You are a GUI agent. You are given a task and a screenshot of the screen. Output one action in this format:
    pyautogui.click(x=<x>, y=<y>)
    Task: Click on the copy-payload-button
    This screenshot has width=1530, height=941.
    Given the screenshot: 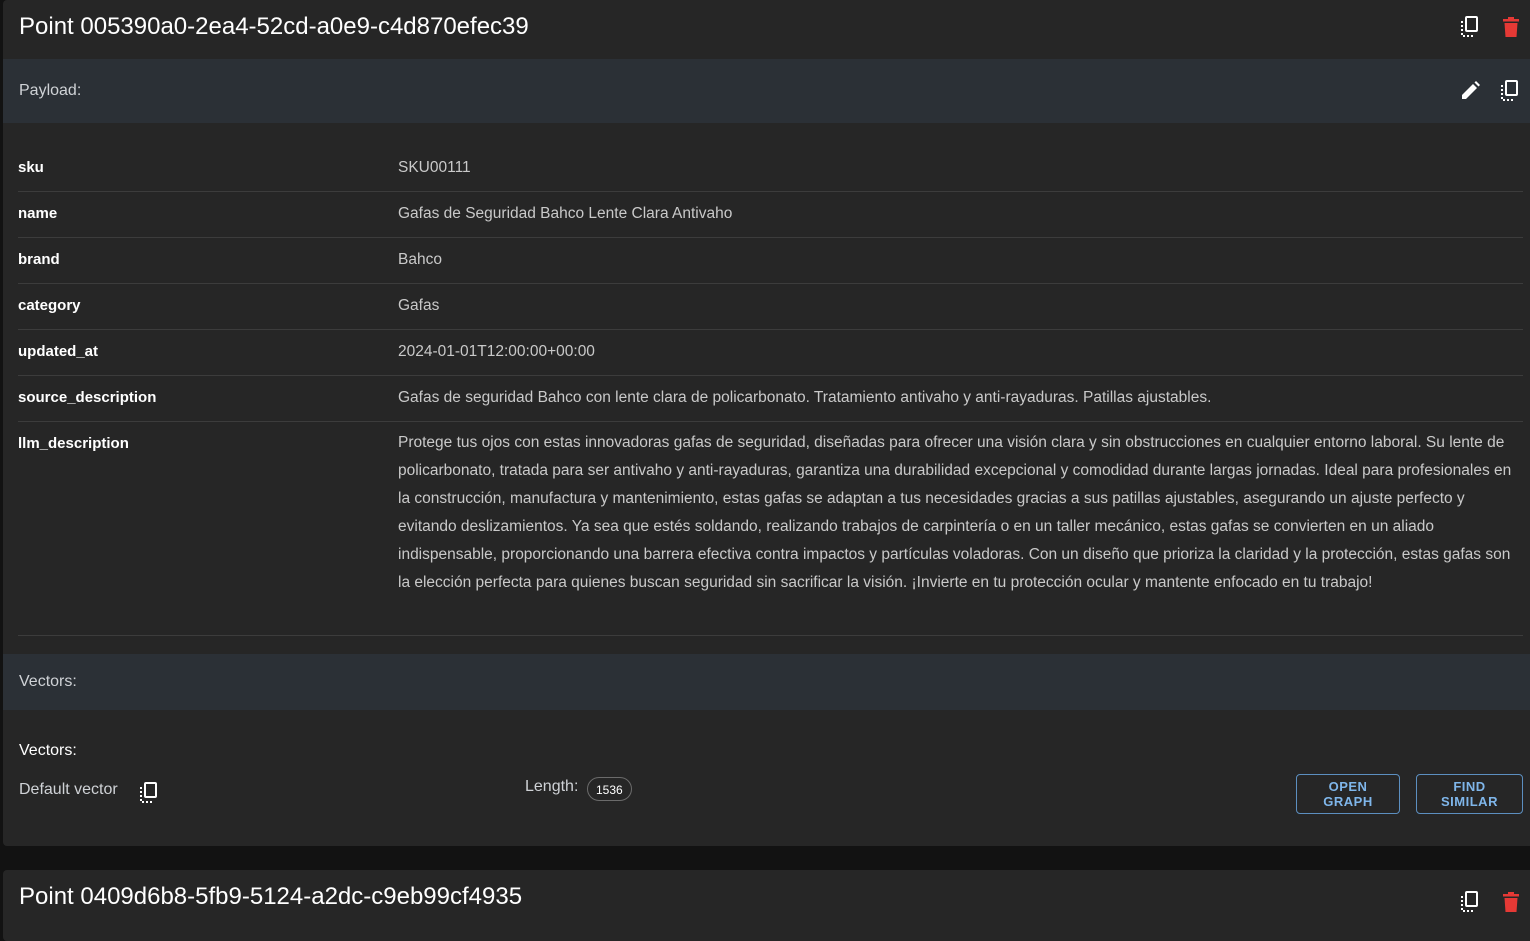 What is the action you would take?
    pyautogui.click(x=1510, y=91)
    